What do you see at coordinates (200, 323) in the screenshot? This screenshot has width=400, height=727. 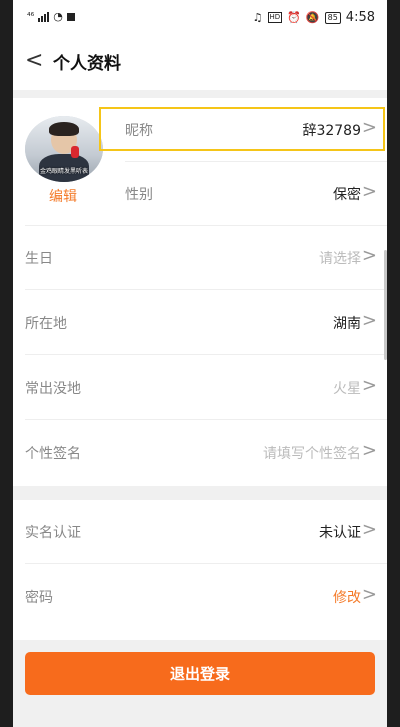 I see `row-location: 所在地 湖南 >` at bounding box center [200, 323].